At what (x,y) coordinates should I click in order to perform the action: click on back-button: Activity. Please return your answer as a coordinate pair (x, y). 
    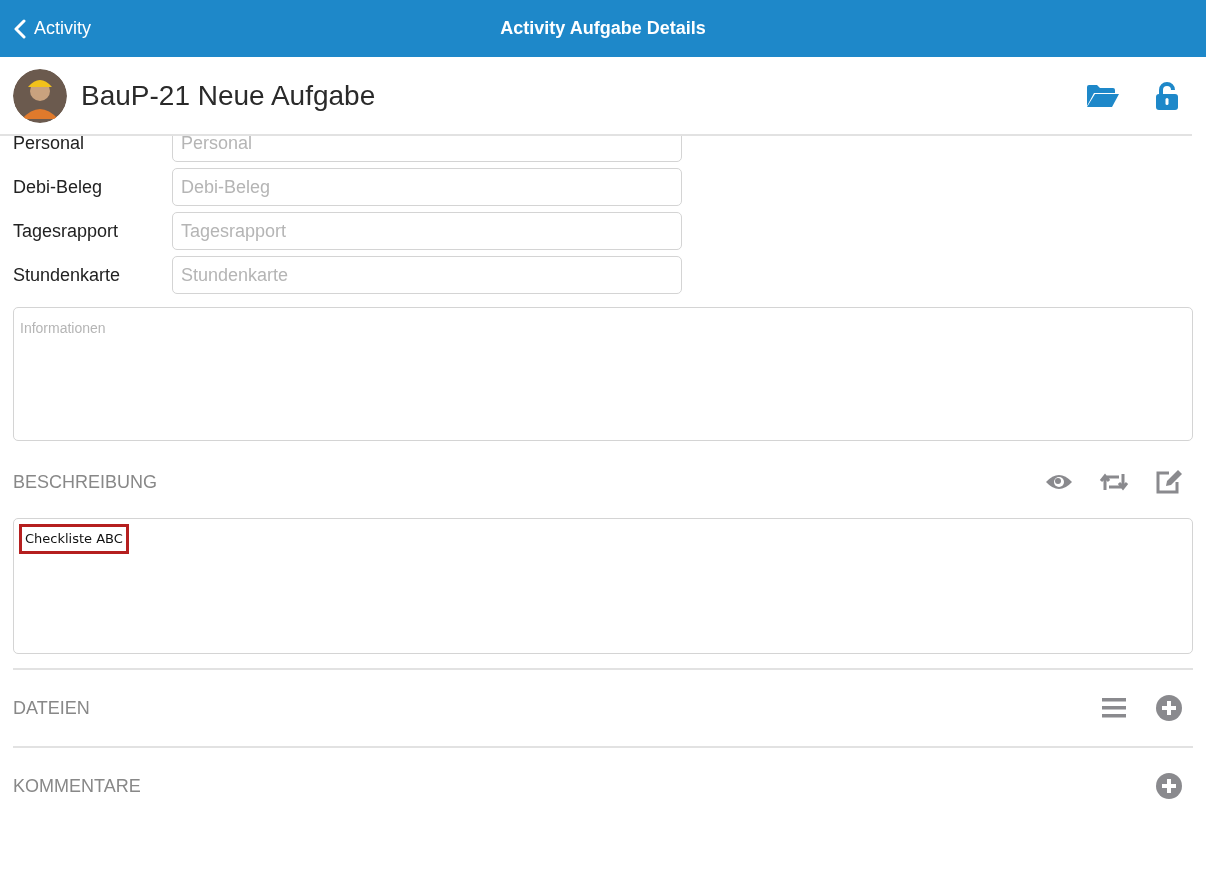
    Looking at the image, I should click on (45, 28).